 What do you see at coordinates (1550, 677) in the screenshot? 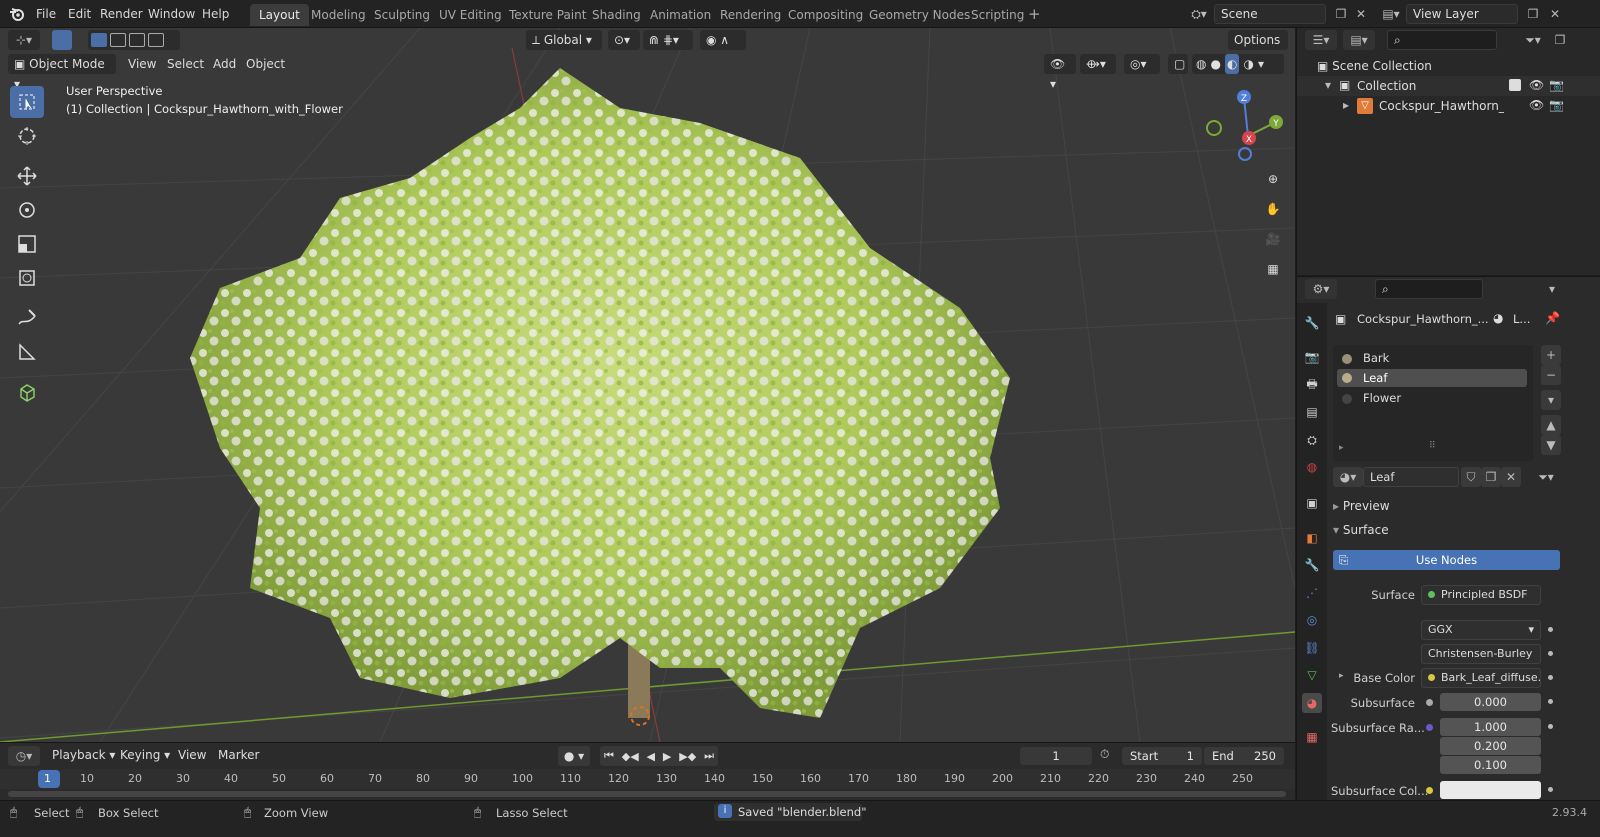
I see `base-color-anim-dot` at bounding box center [1550, 677].